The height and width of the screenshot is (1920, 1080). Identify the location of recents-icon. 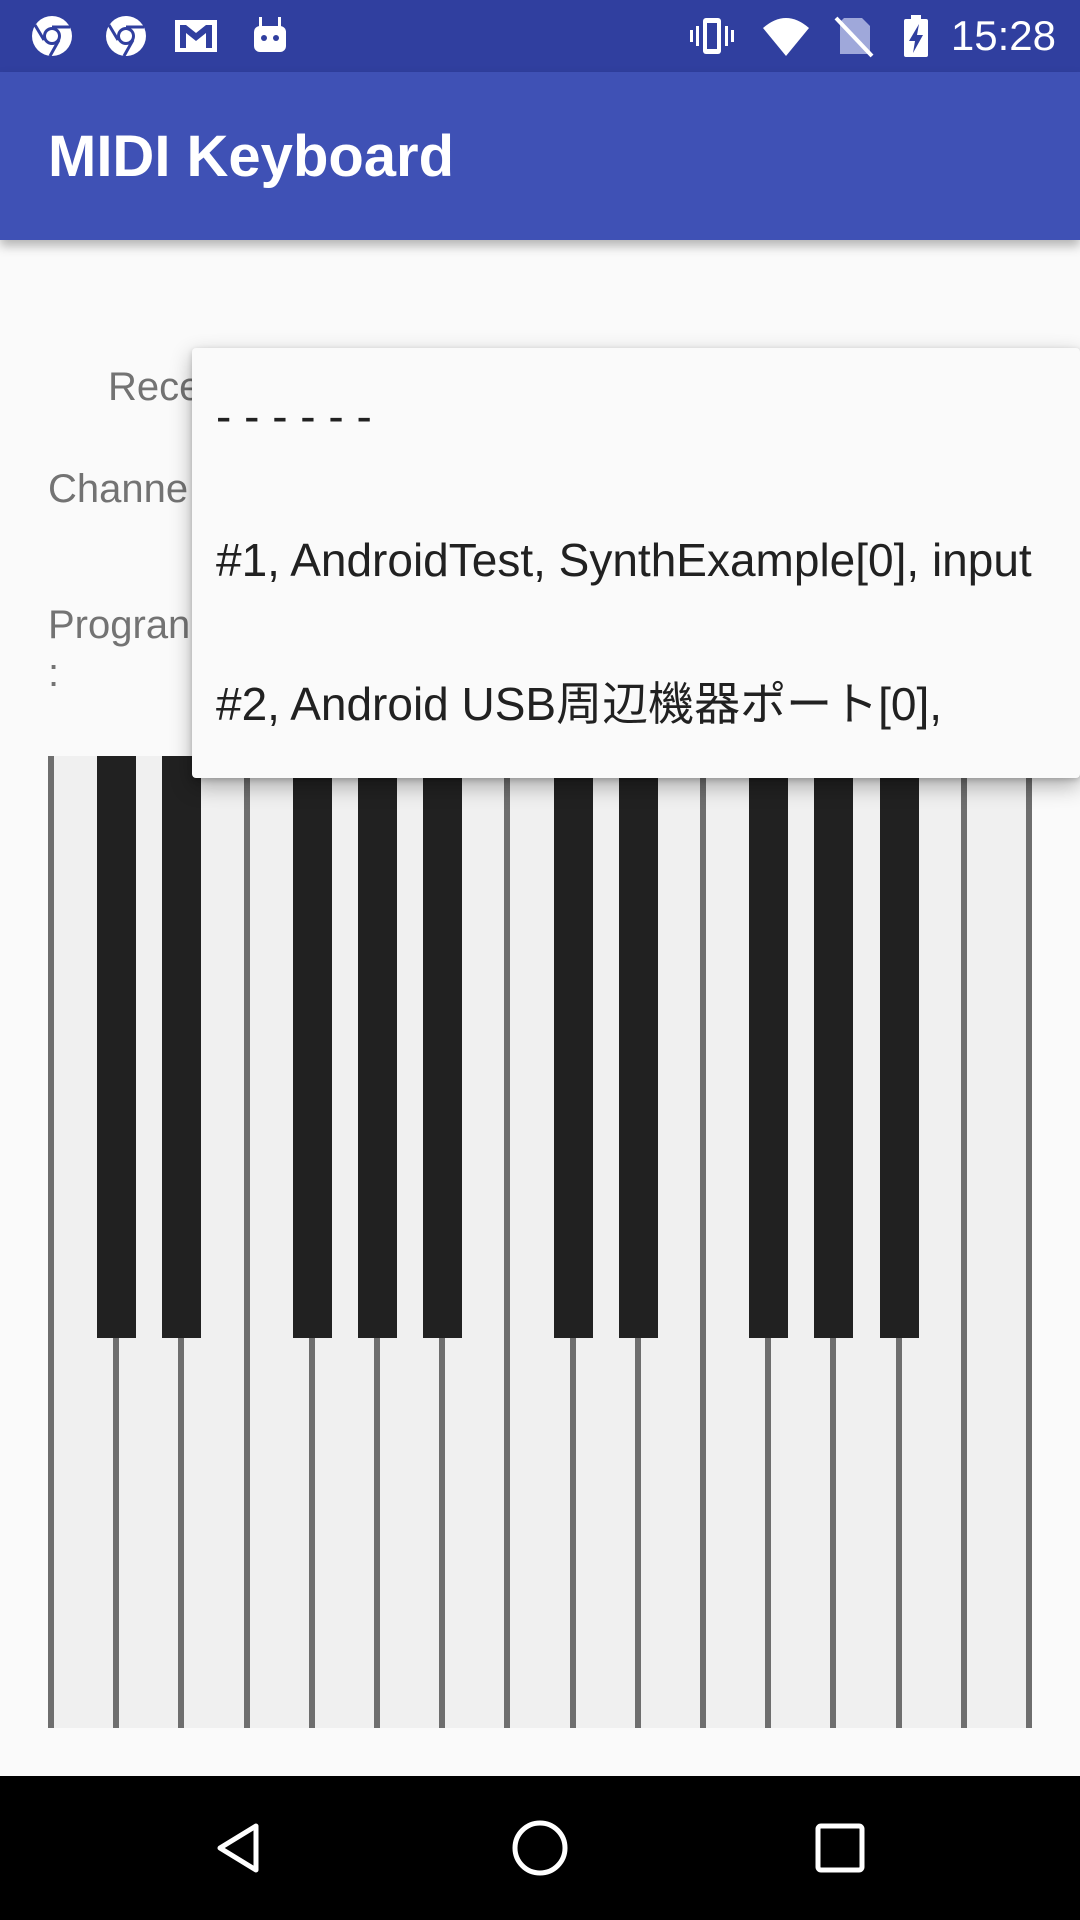
(840, 1848).